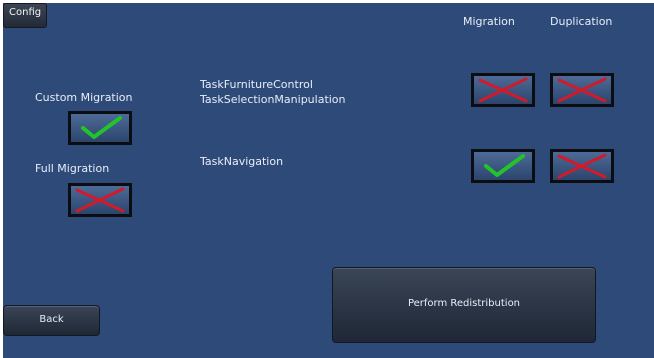  I want to click on custom-migration-checkbox, so click(100, 128).